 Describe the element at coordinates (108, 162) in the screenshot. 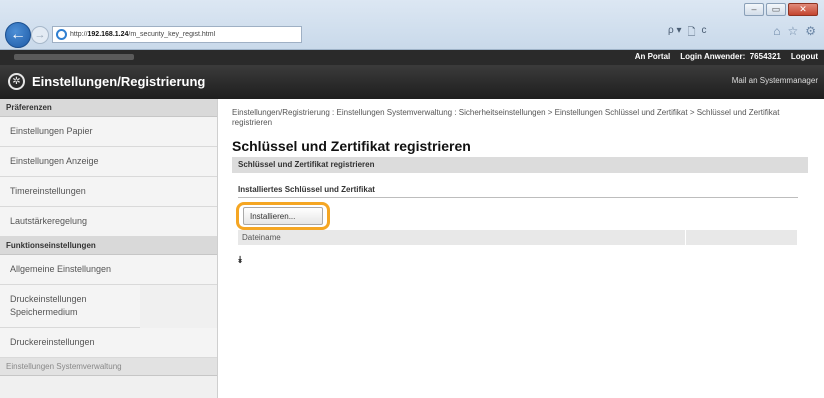

I see `sidebar-item-display: Einstellungen Anzeige` at that location.